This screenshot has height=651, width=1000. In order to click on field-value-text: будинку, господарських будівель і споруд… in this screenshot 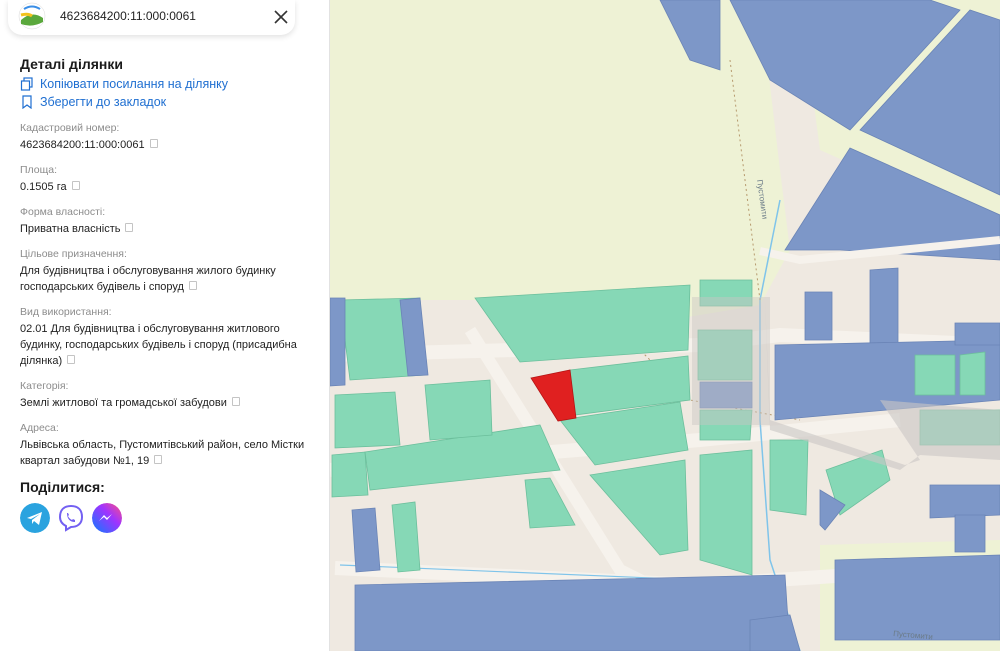, I will do `click(158, 345)`.